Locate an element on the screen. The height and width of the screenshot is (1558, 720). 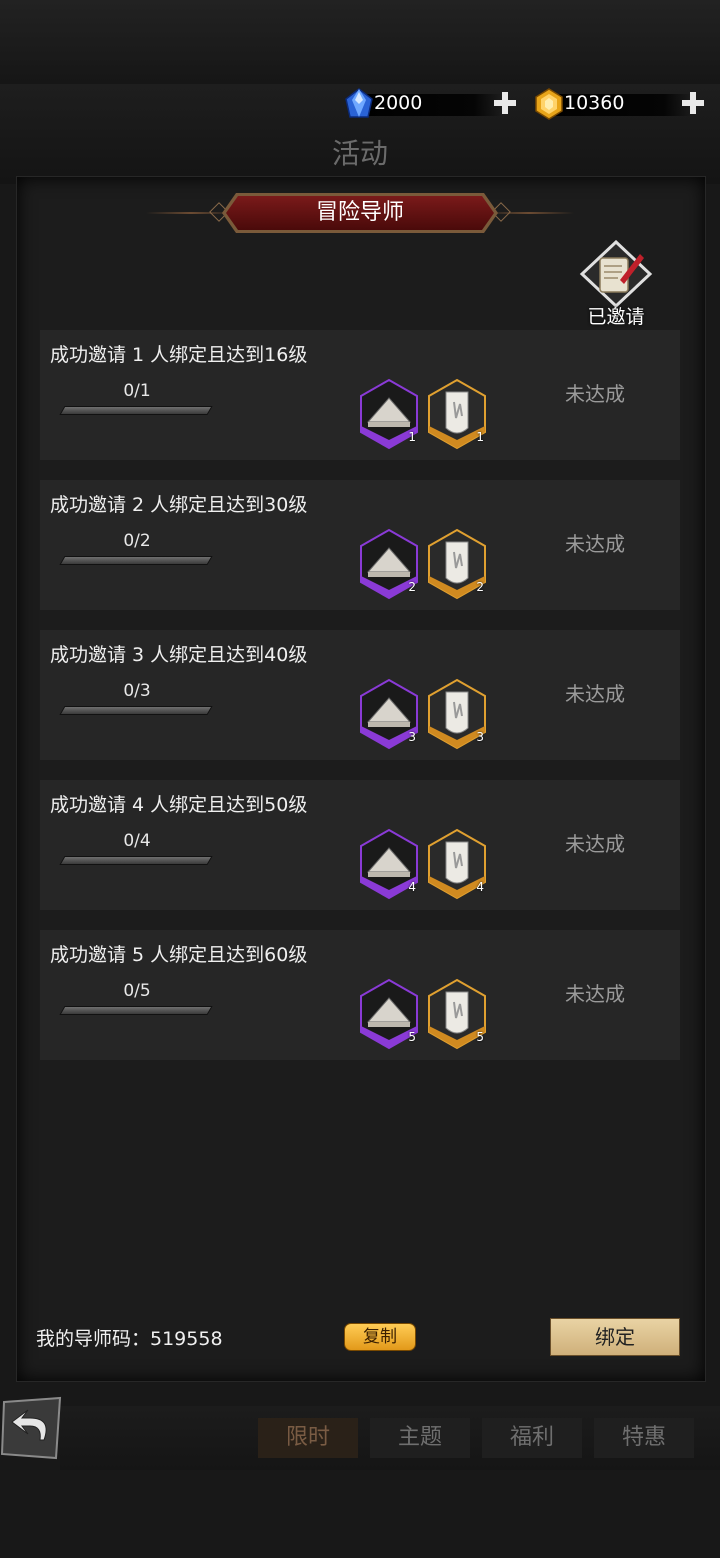
back-button is located at coordinates (32, 1429).